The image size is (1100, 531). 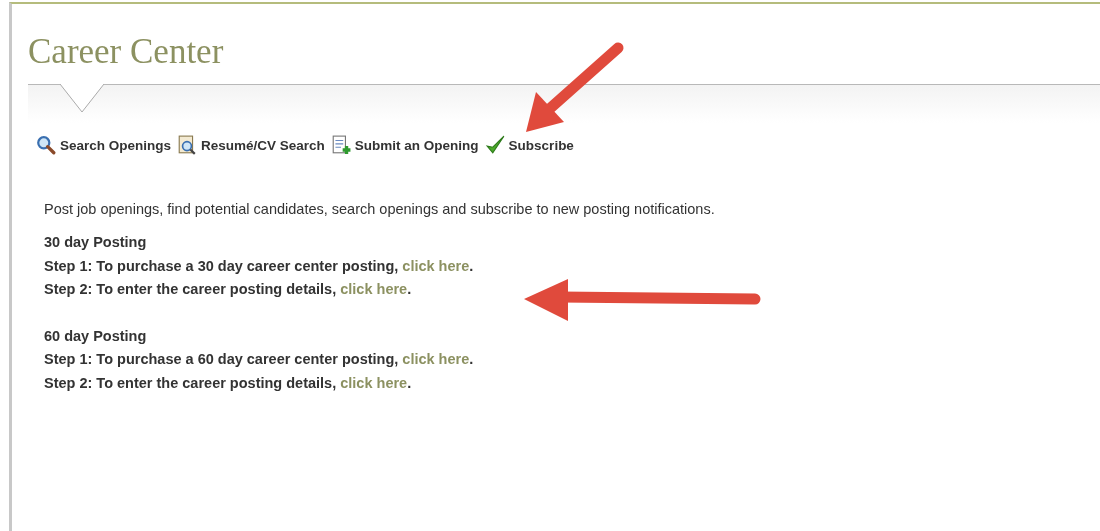 What do you see at coordinates (251, 145) in the screenshot?
I see `toolbar-link: Resumé/CV Search` at bounding box center [251, 145].